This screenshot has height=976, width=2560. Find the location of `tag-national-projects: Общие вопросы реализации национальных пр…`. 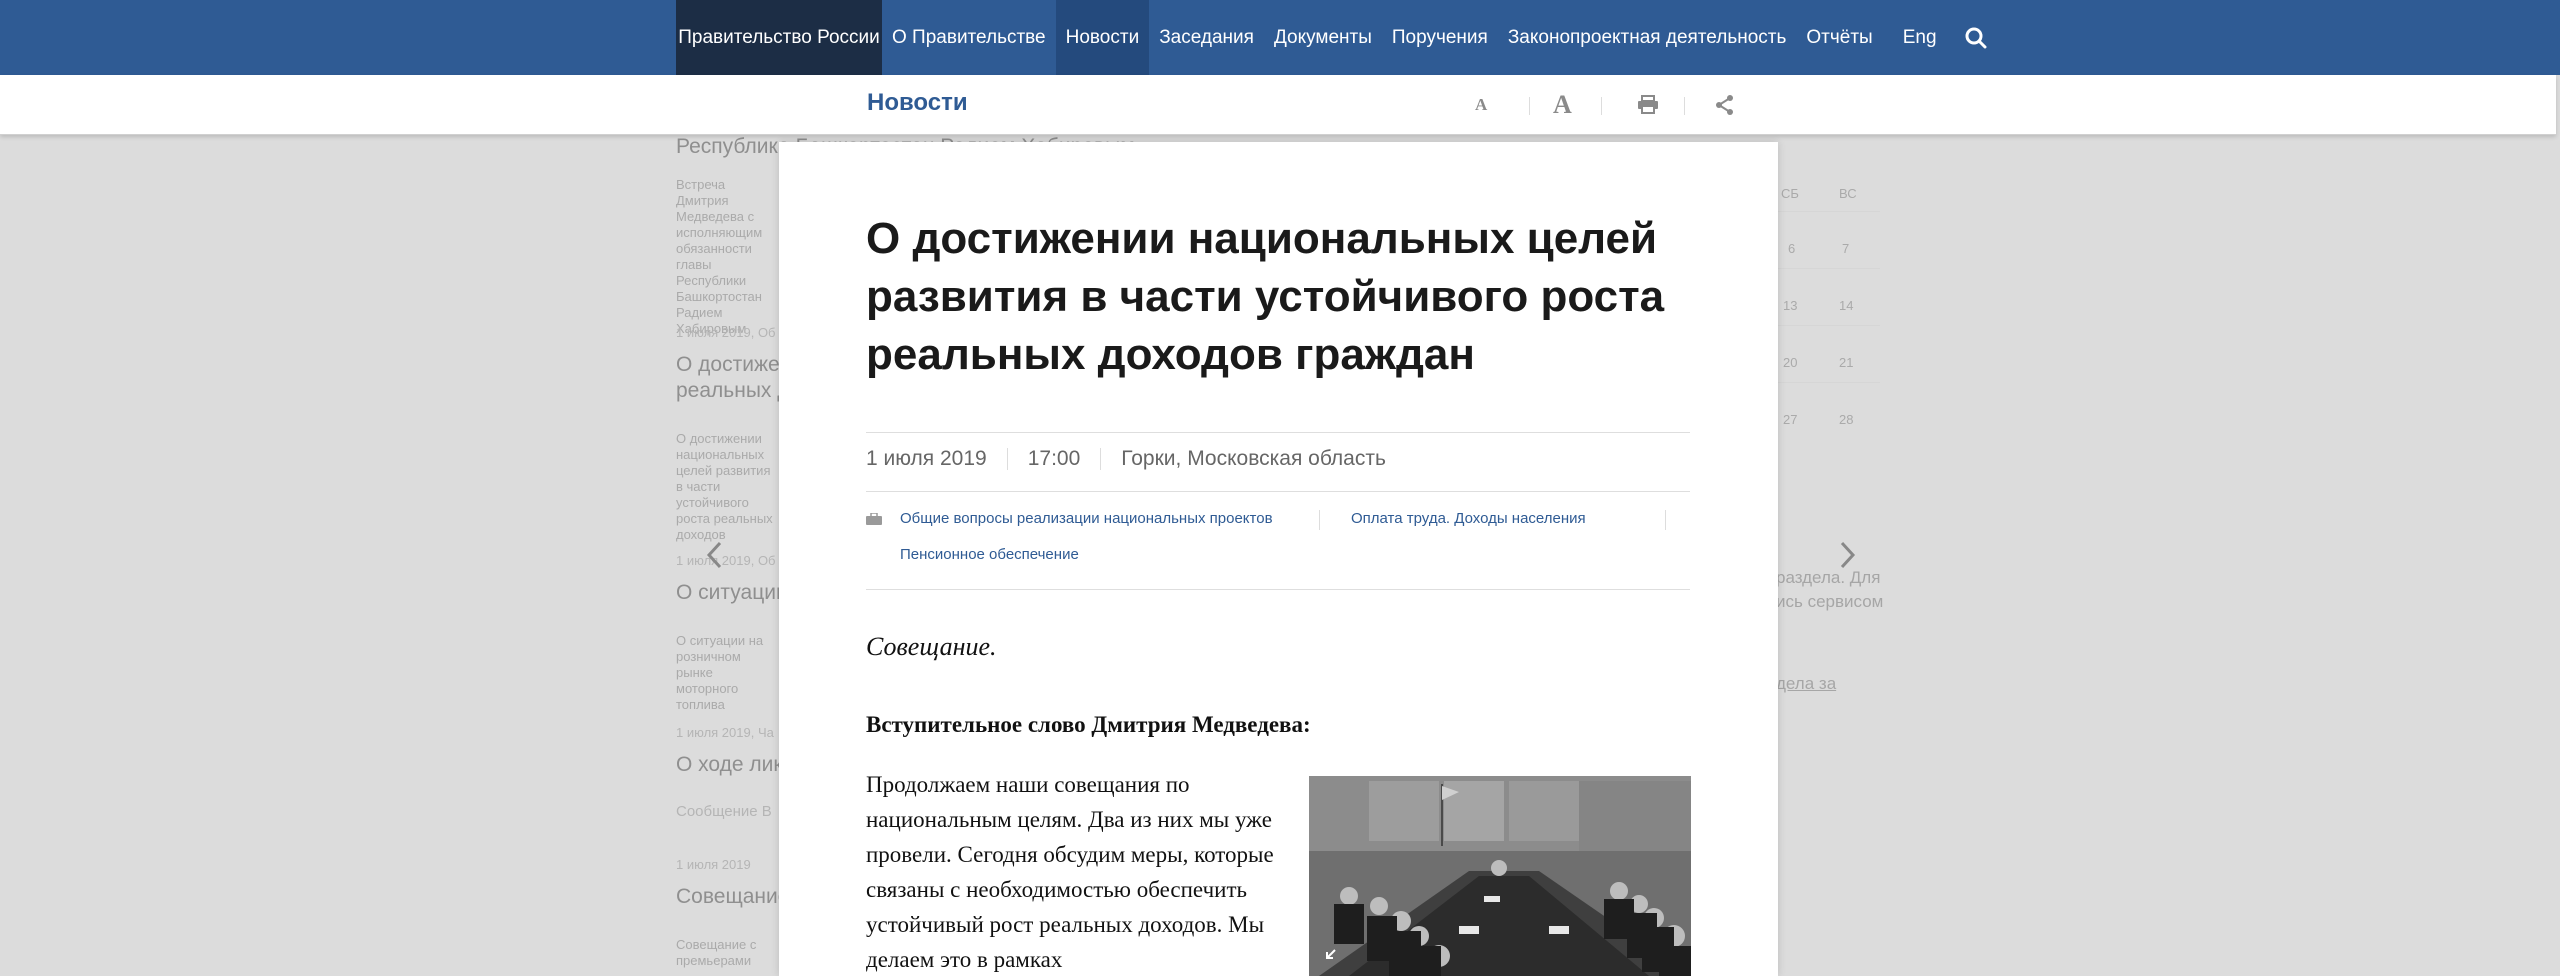

tag-national-projects: Общие вопросы реализации национальных пр… is located at coordinates (1086, 518).